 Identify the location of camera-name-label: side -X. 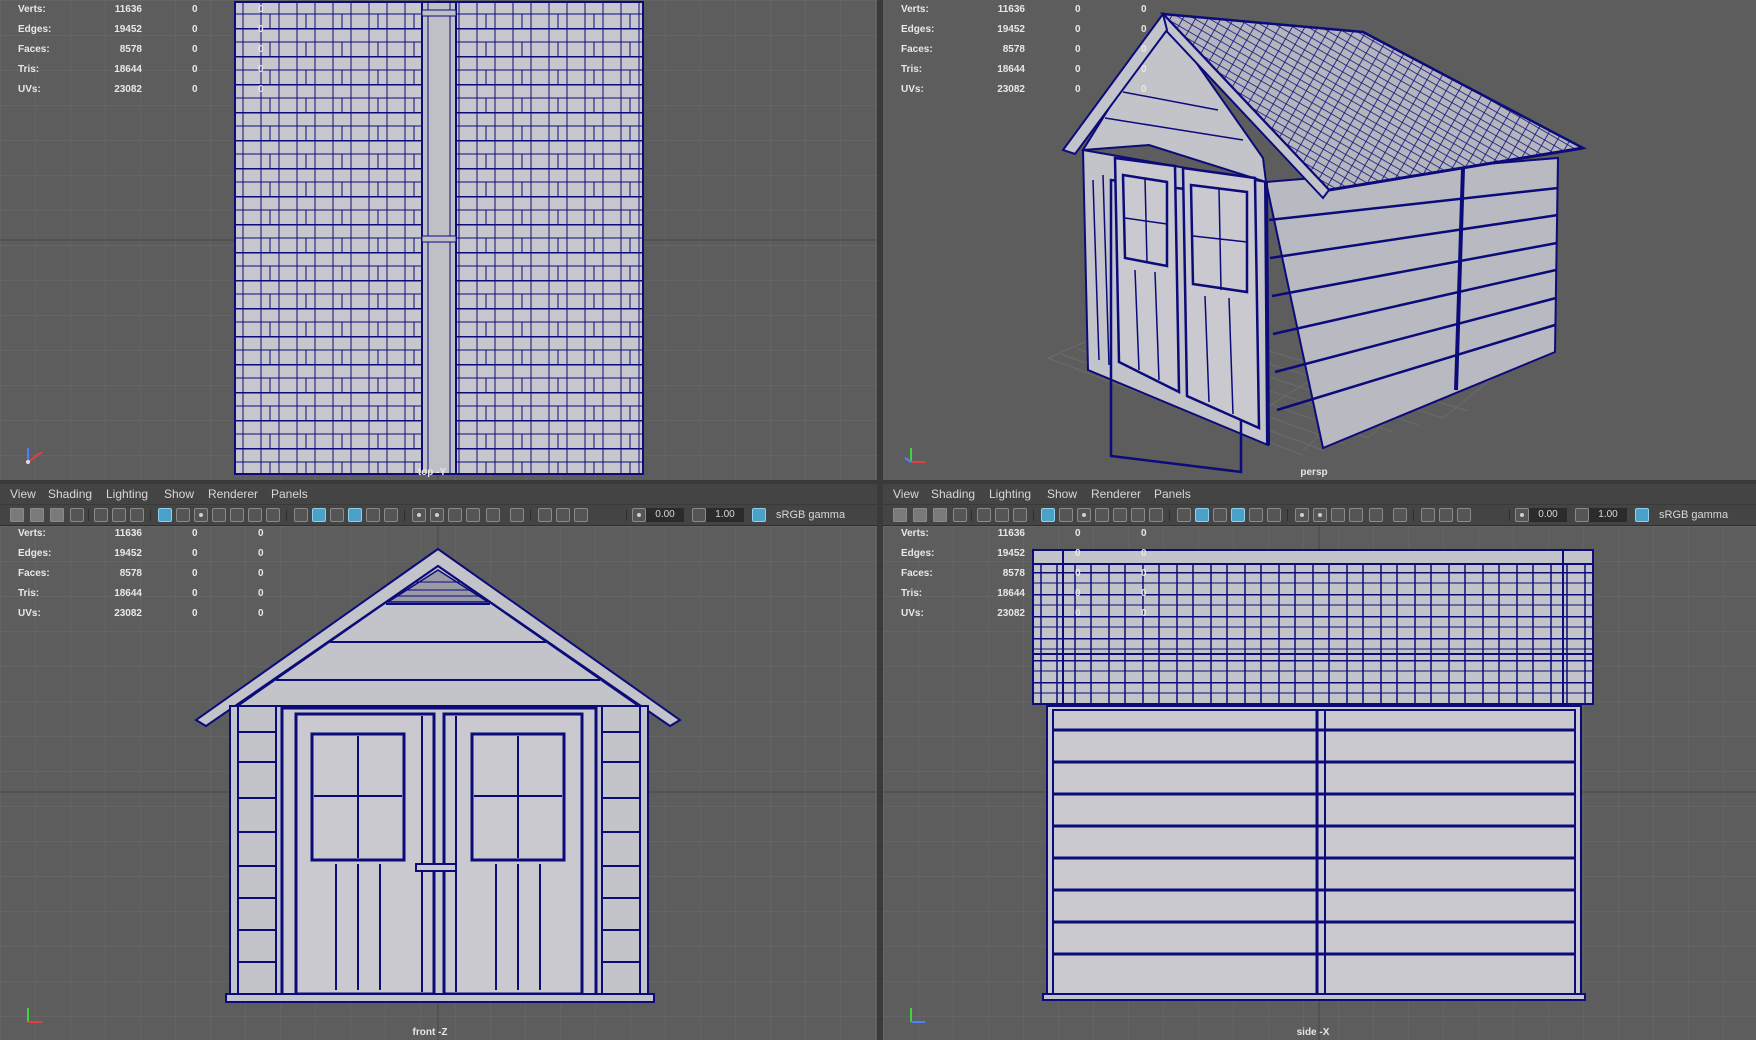
(1313, 1032).